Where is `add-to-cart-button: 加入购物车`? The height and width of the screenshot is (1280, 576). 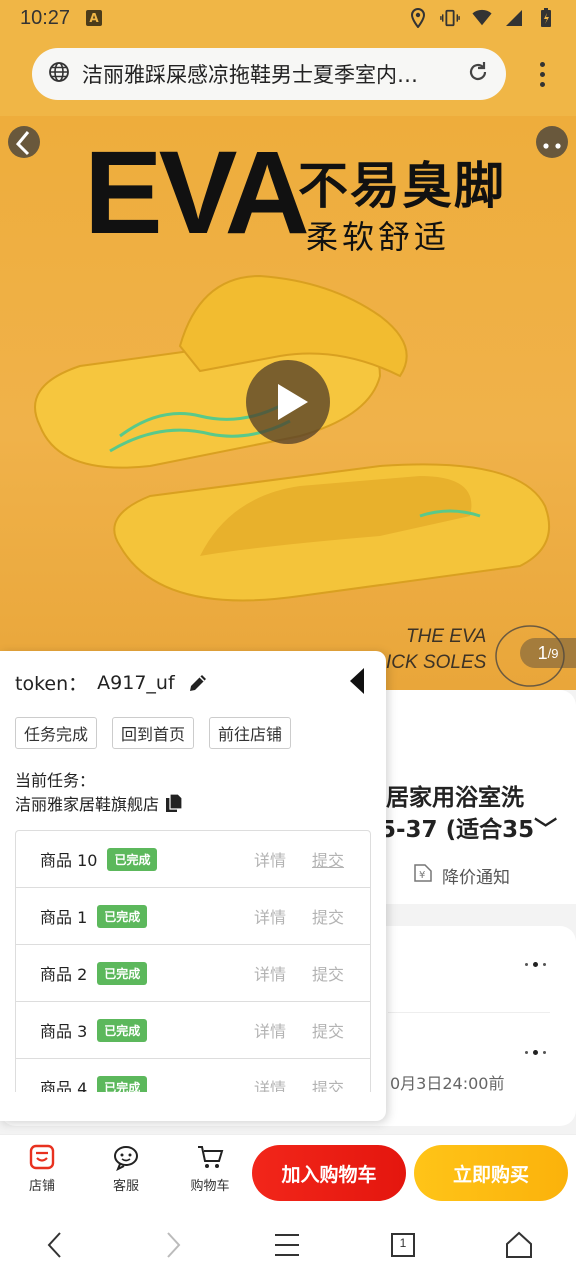 add-to-cart-button: 加入购物车 is located at coordinates (329, 1173).